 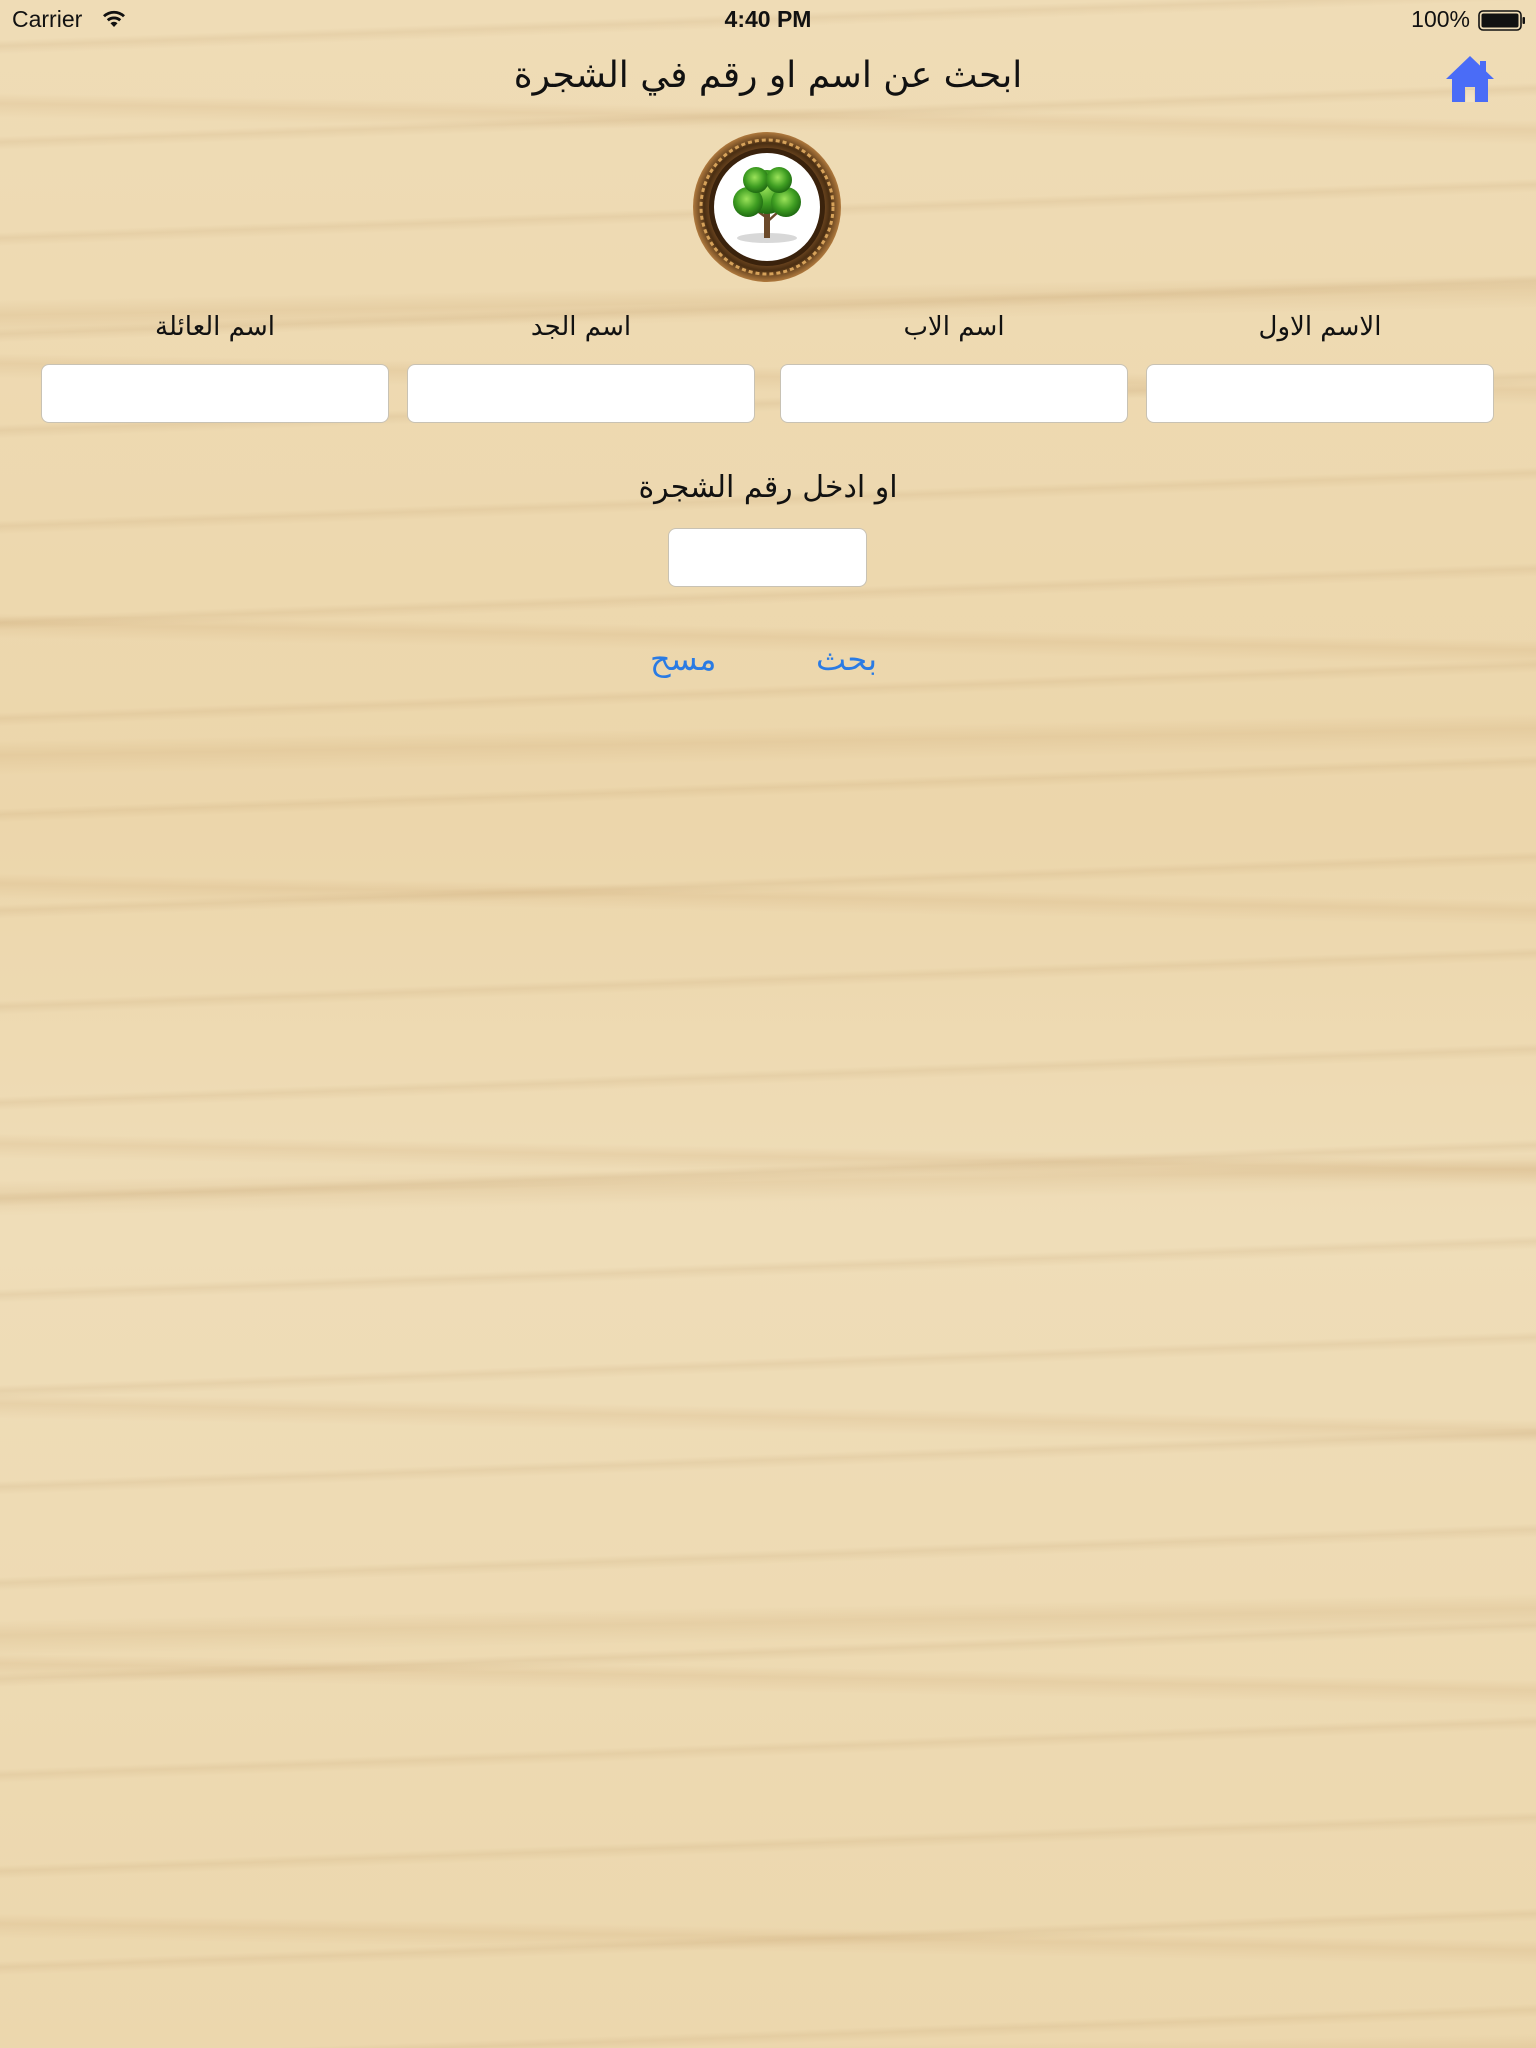 I want to click on clear-button: مسح, so click(x=683, y=659).